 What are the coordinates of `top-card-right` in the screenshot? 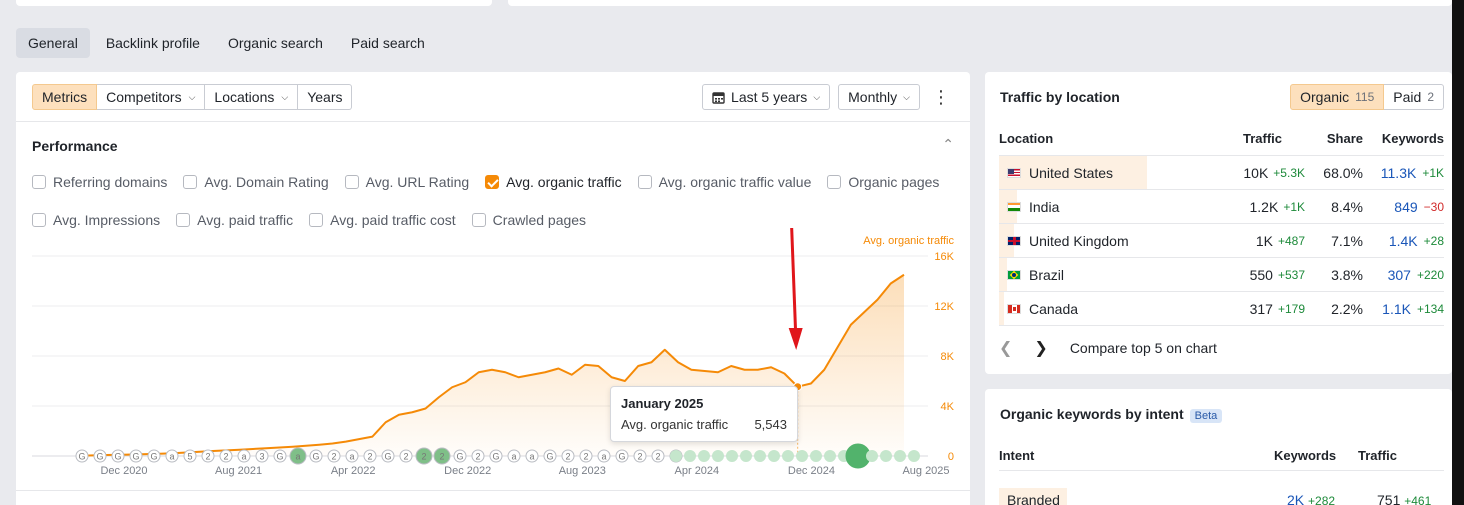 It's located at (980, 3).